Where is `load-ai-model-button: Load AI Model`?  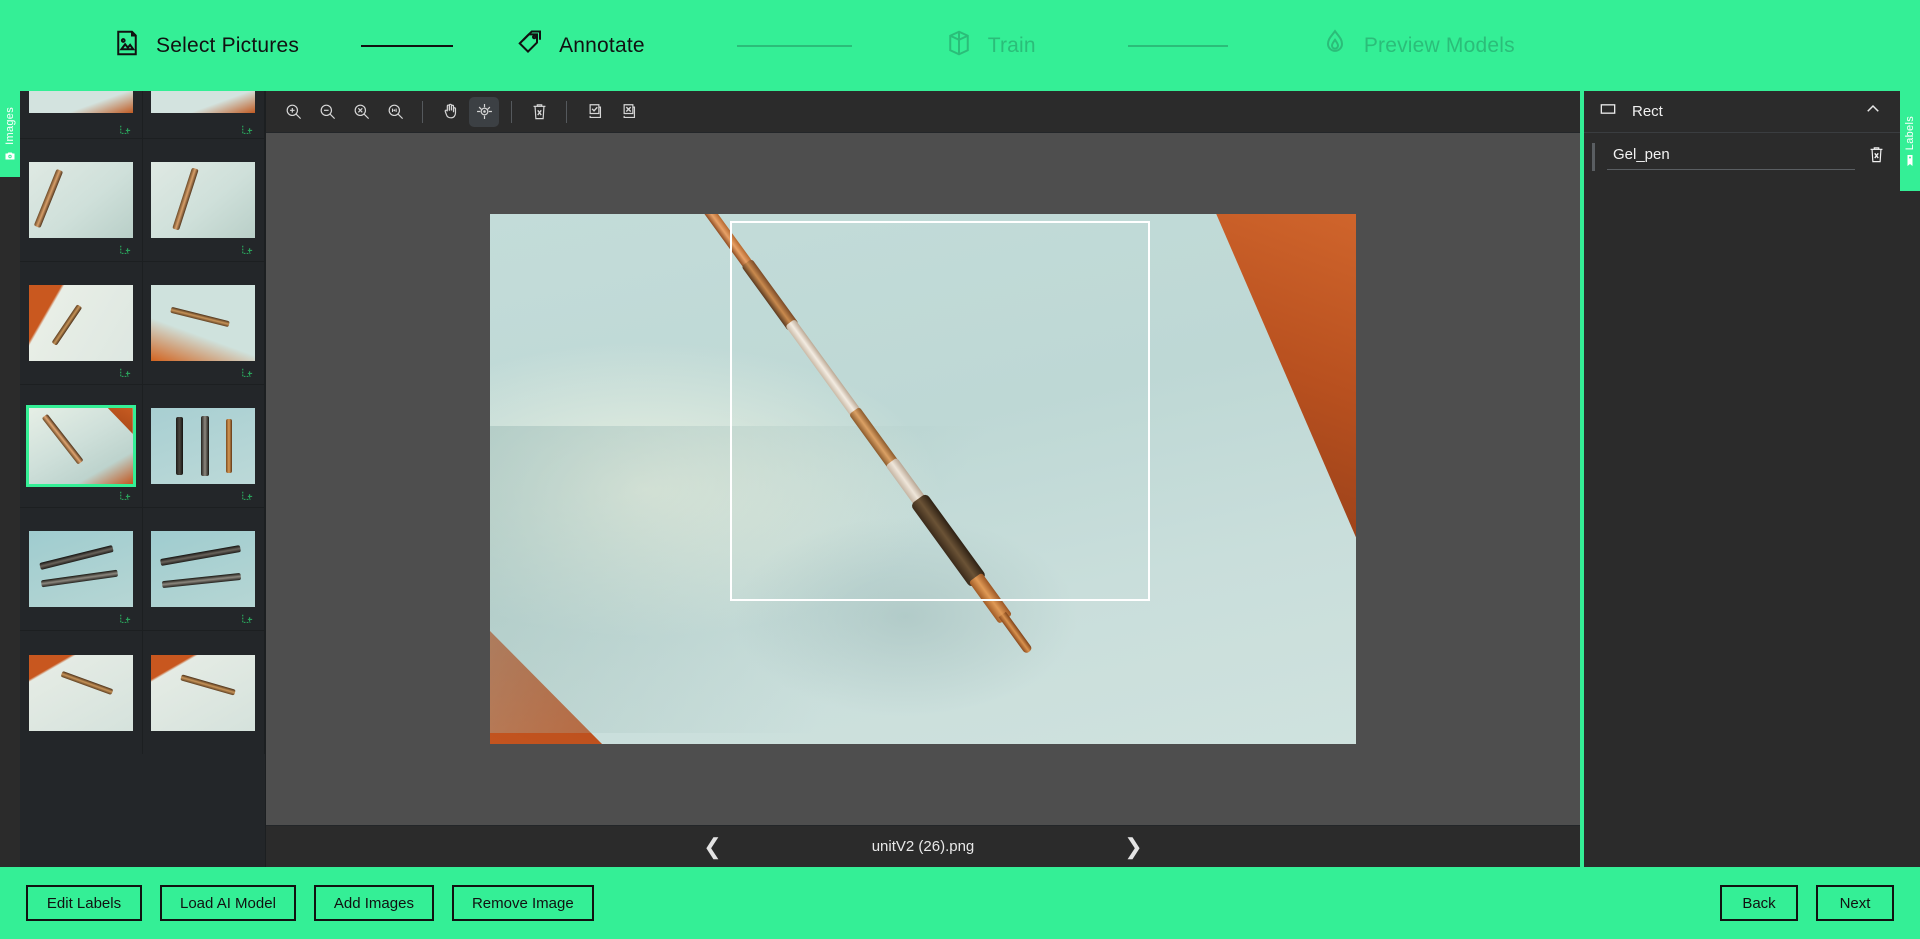
load-ai-model-button: Load AI Model is located at coordinates (228, 903).